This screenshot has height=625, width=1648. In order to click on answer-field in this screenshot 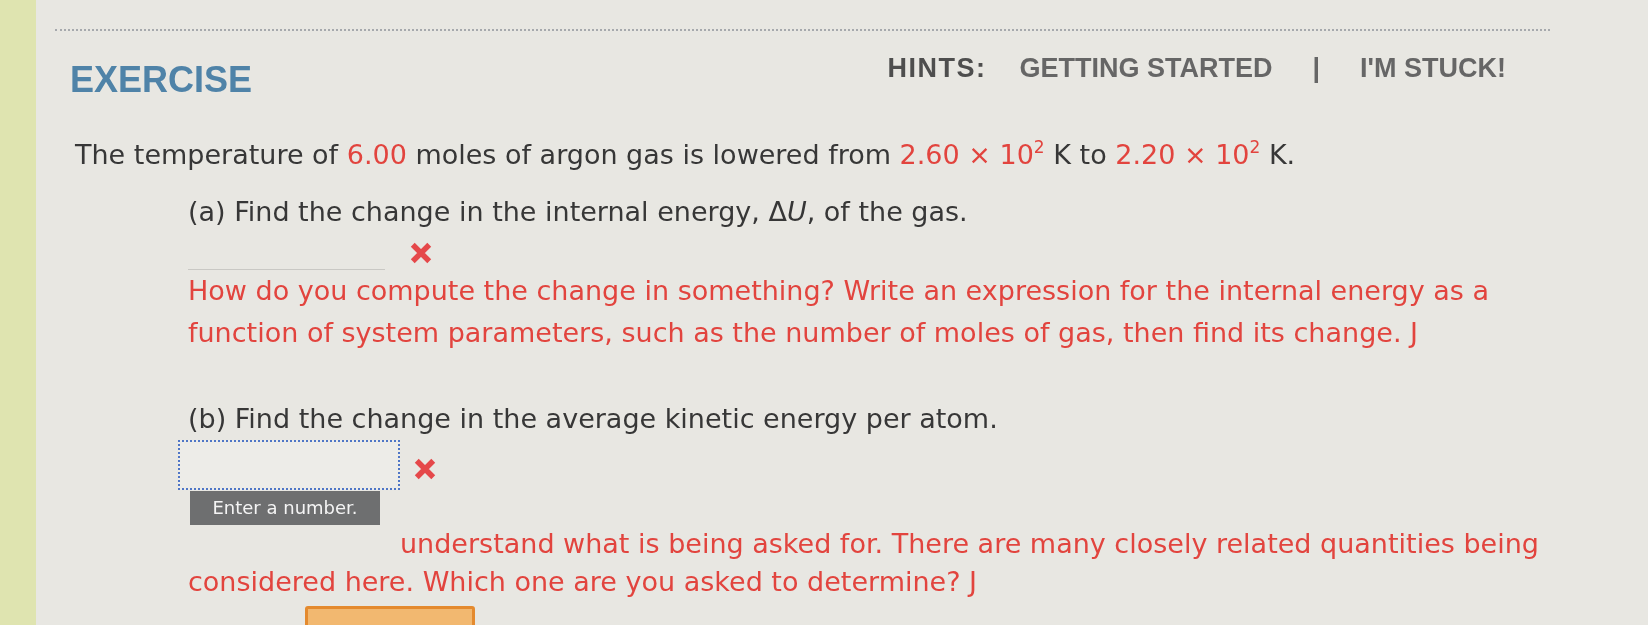, I will do `click(289, 465)`.